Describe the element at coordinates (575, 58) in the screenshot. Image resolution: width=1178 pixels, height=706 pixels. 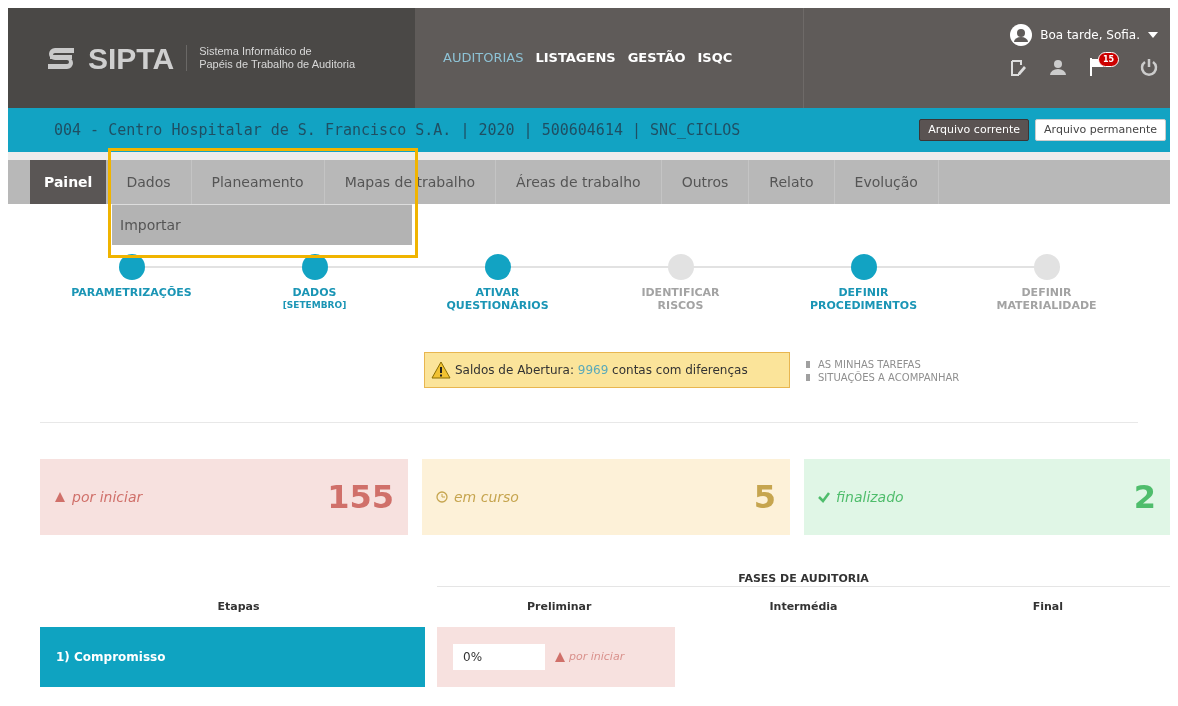
I see `nav-link: LISTAGENS` at that location.